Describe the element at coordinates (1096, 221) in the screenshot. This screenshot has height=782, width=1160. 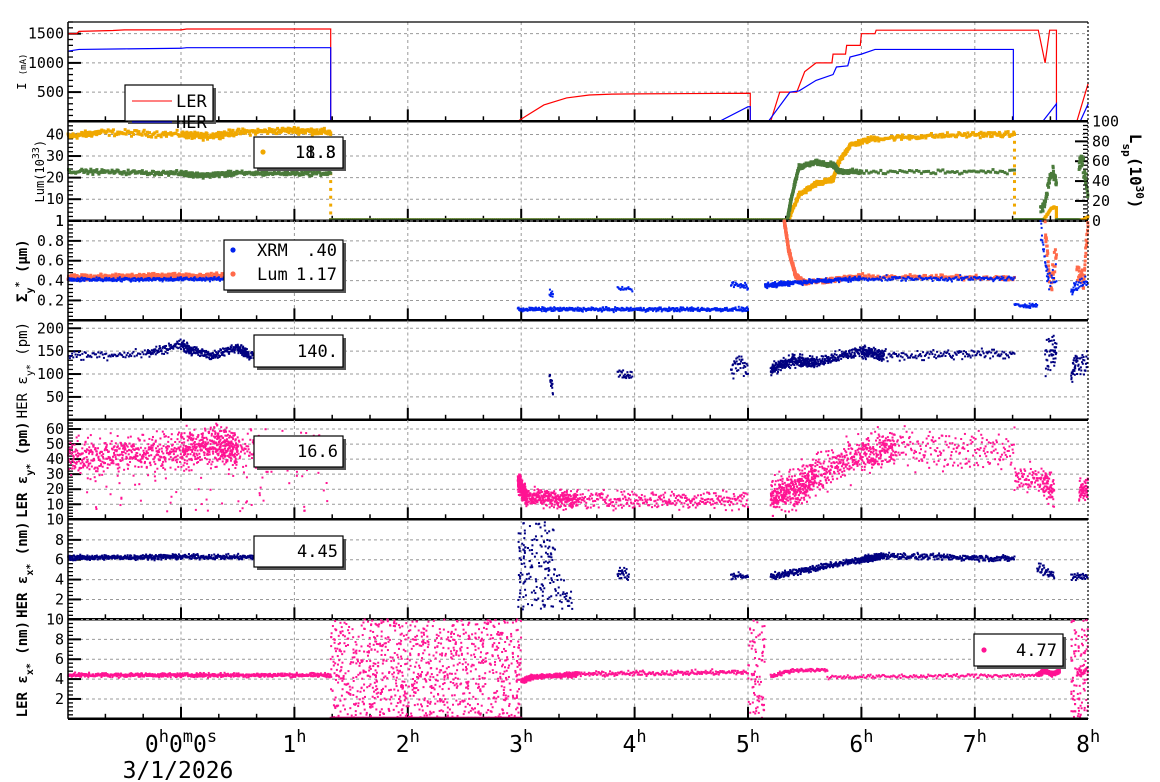
I see `right-tick-label: 0` at that location.